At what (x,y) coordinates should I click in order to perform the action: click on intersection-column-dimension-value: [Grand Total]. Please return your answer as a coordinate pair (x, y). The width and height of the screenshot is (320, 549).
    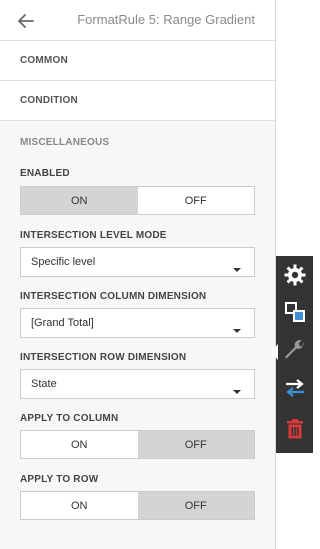
    Looking at the image, I should click on (62, 323).